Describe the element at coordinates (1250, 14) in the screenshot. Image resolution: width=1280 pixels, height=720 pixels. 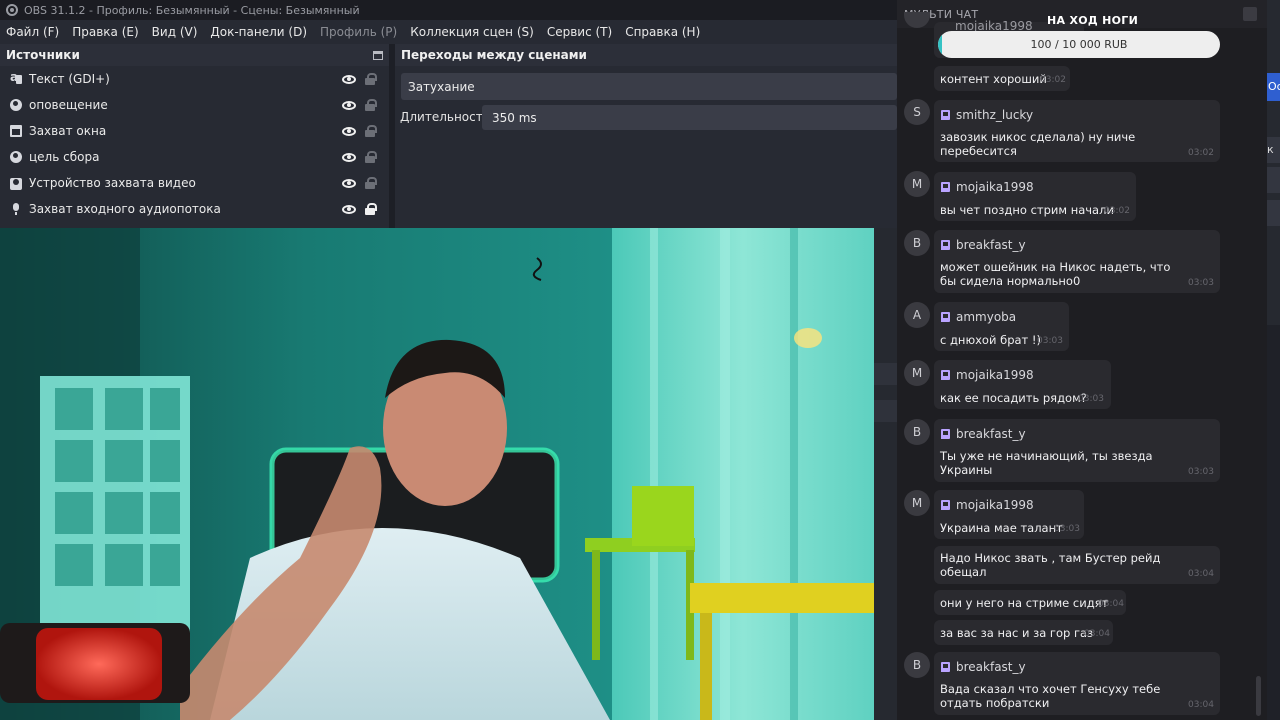
I see `close-button` at that location.